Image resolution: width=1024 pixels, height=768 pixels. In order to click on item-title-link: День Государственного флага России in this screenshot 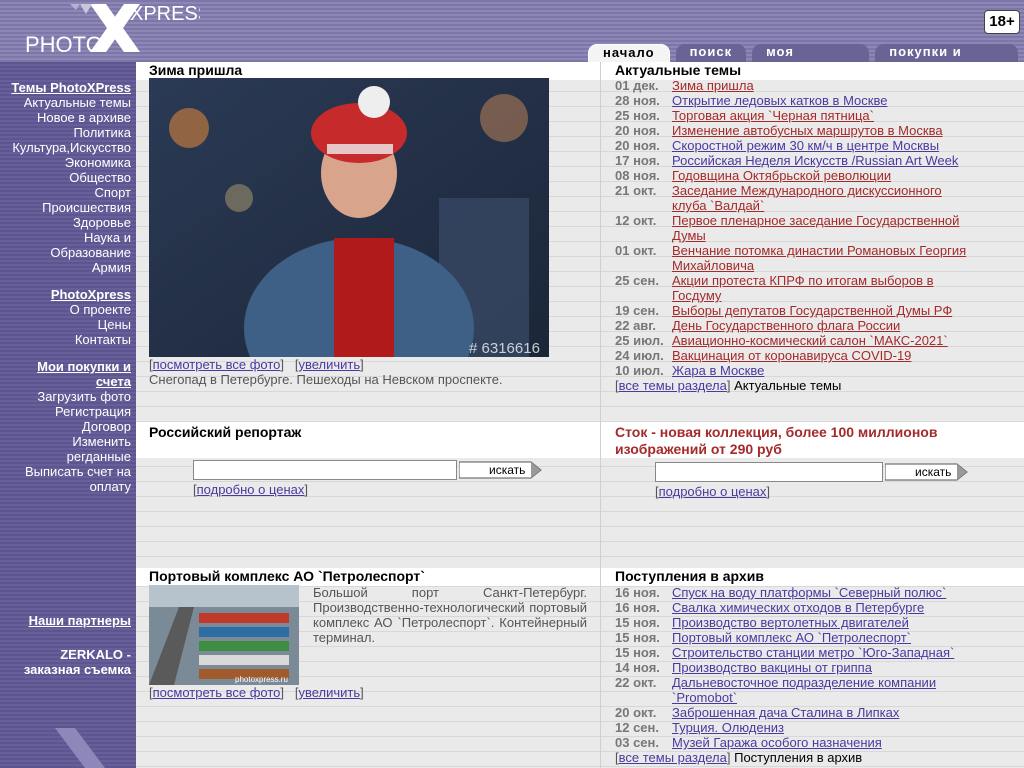, I will do `click(786, 325)`.